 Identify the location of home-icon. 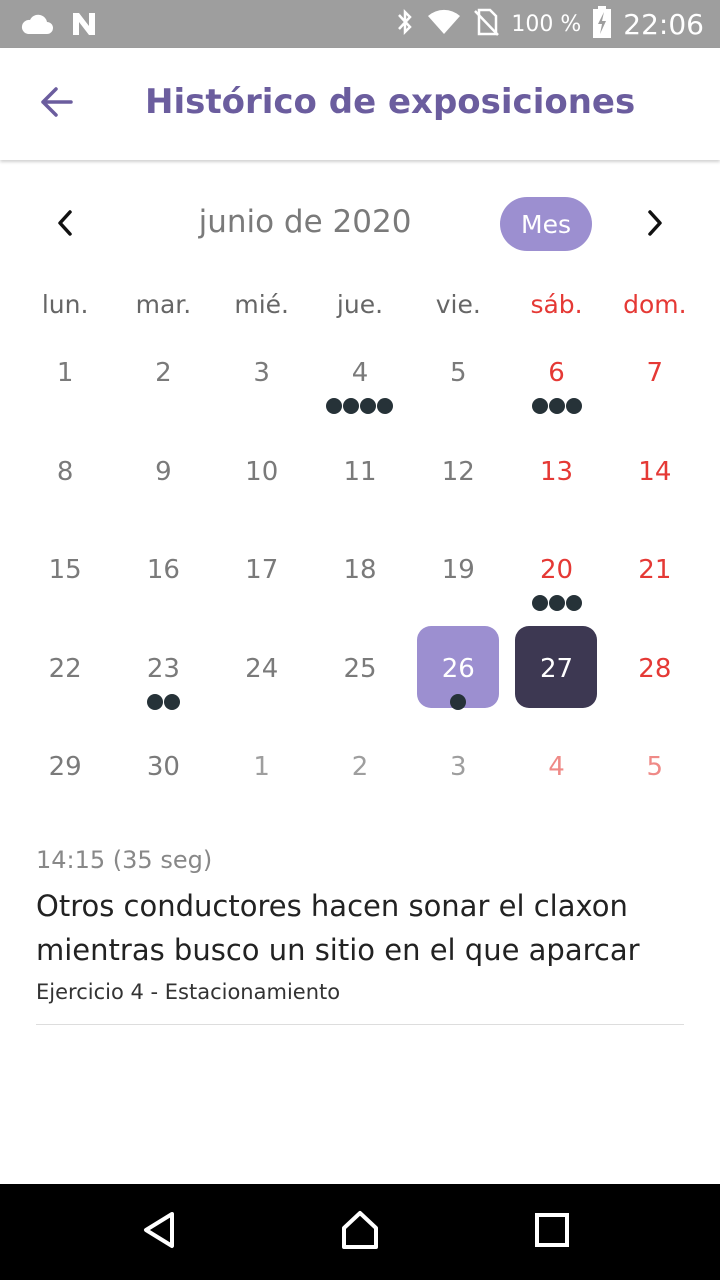
(360, 1232).